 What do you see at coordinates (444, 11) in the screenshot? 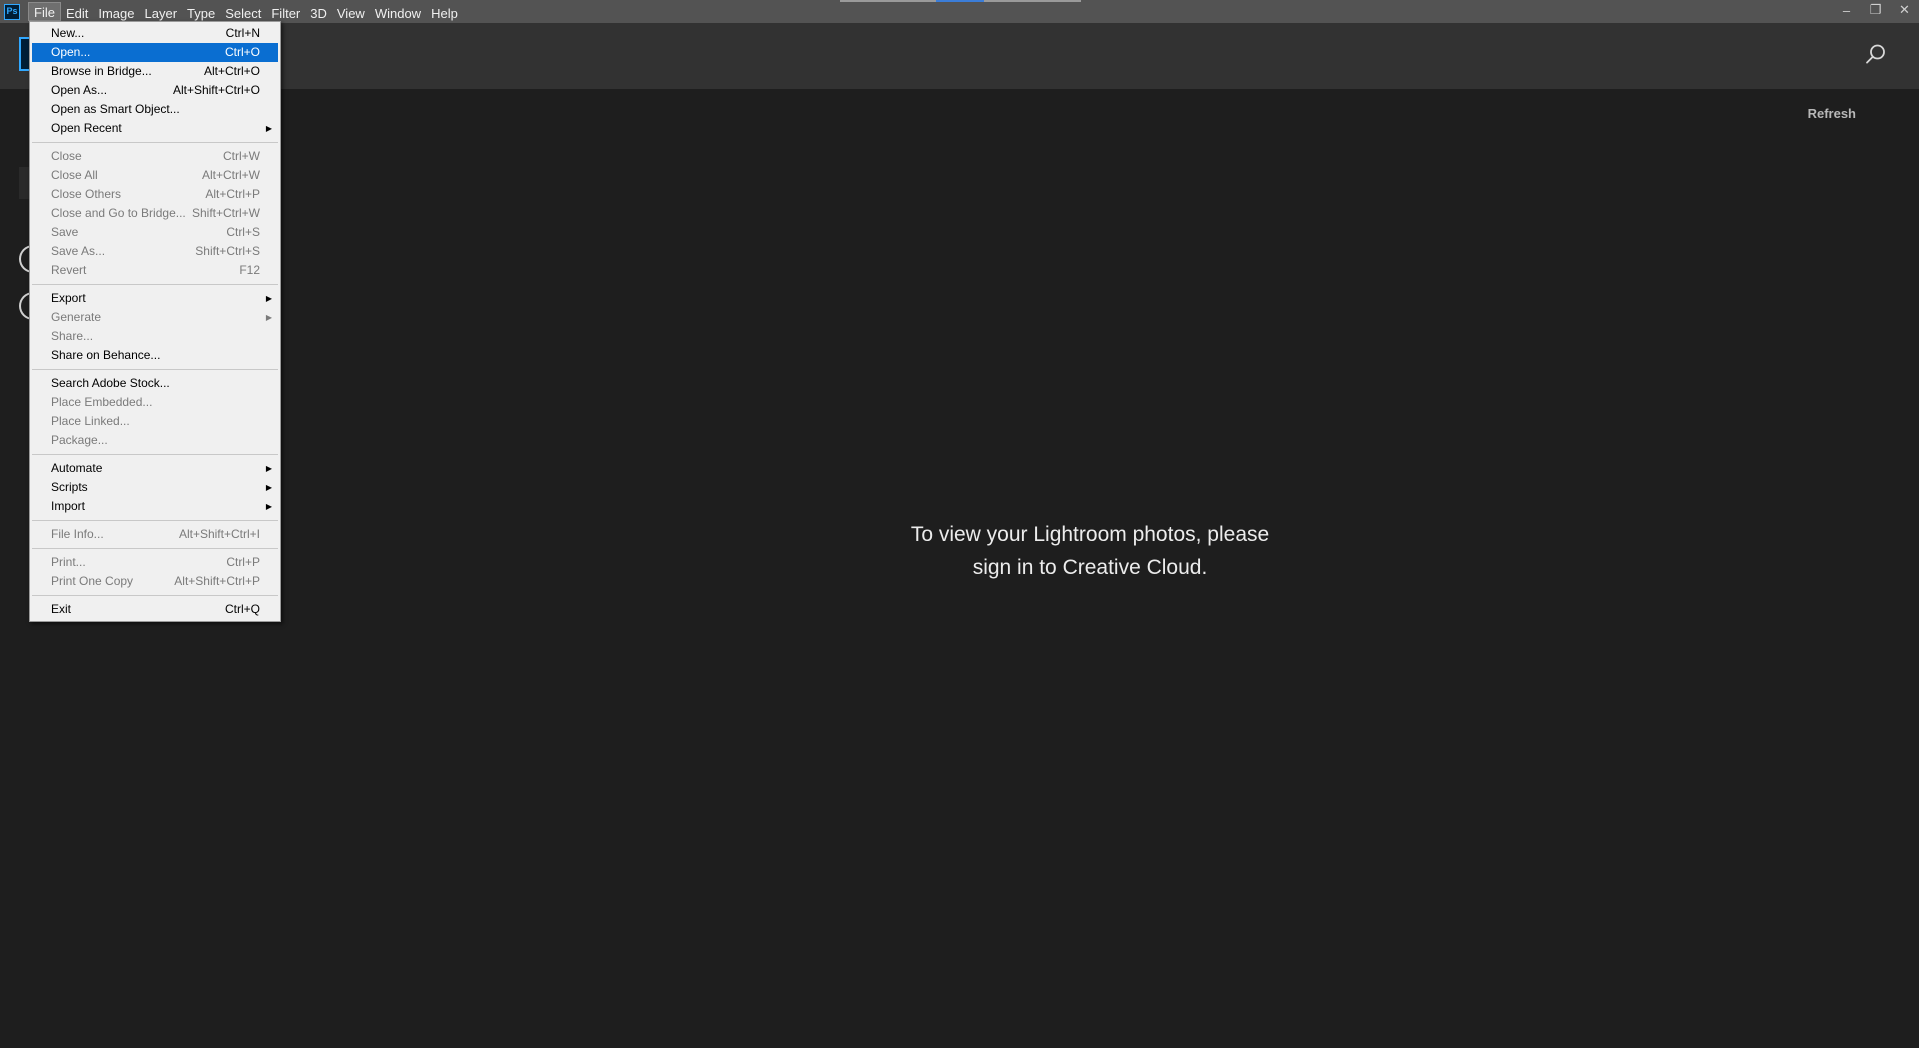
I see `menu-help: Help` at bounding box center [444, 11].